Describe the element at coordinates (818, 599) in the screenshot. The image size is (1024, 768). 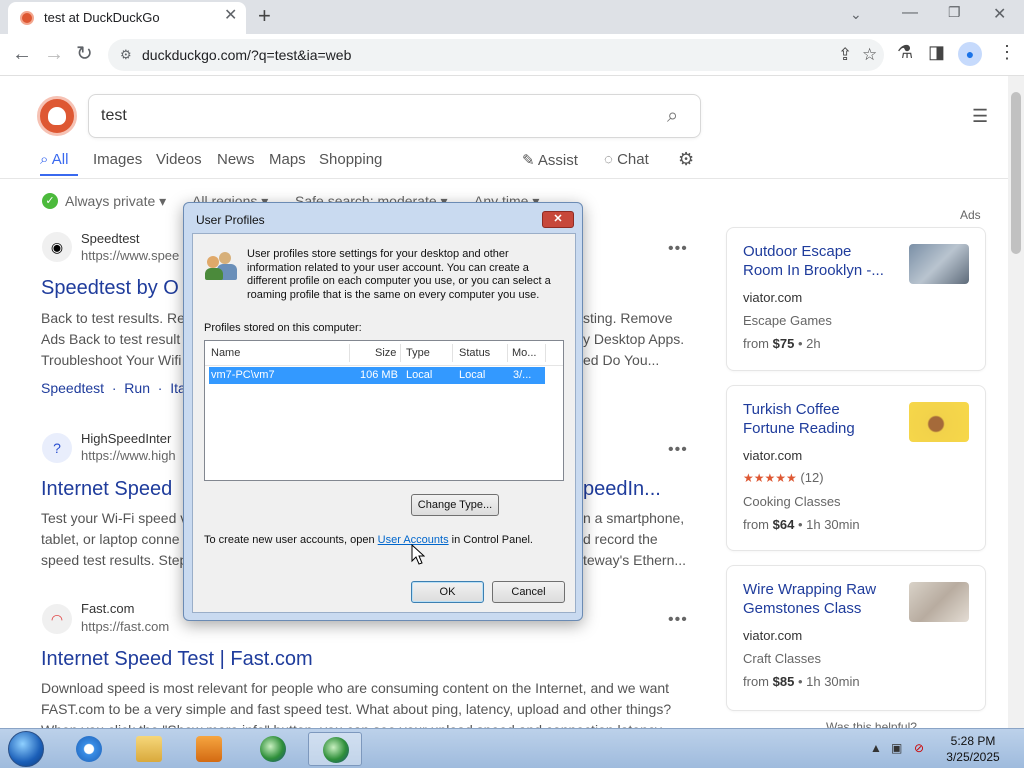
I see `ad-title: Wire Wrapping Raw Gemstones Class` at that location.